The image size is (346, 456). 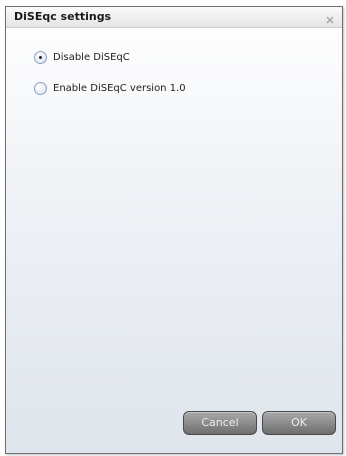 I want to click on option-disable-diseqc: Disable DiSEqC, so click(x=110, y=57).